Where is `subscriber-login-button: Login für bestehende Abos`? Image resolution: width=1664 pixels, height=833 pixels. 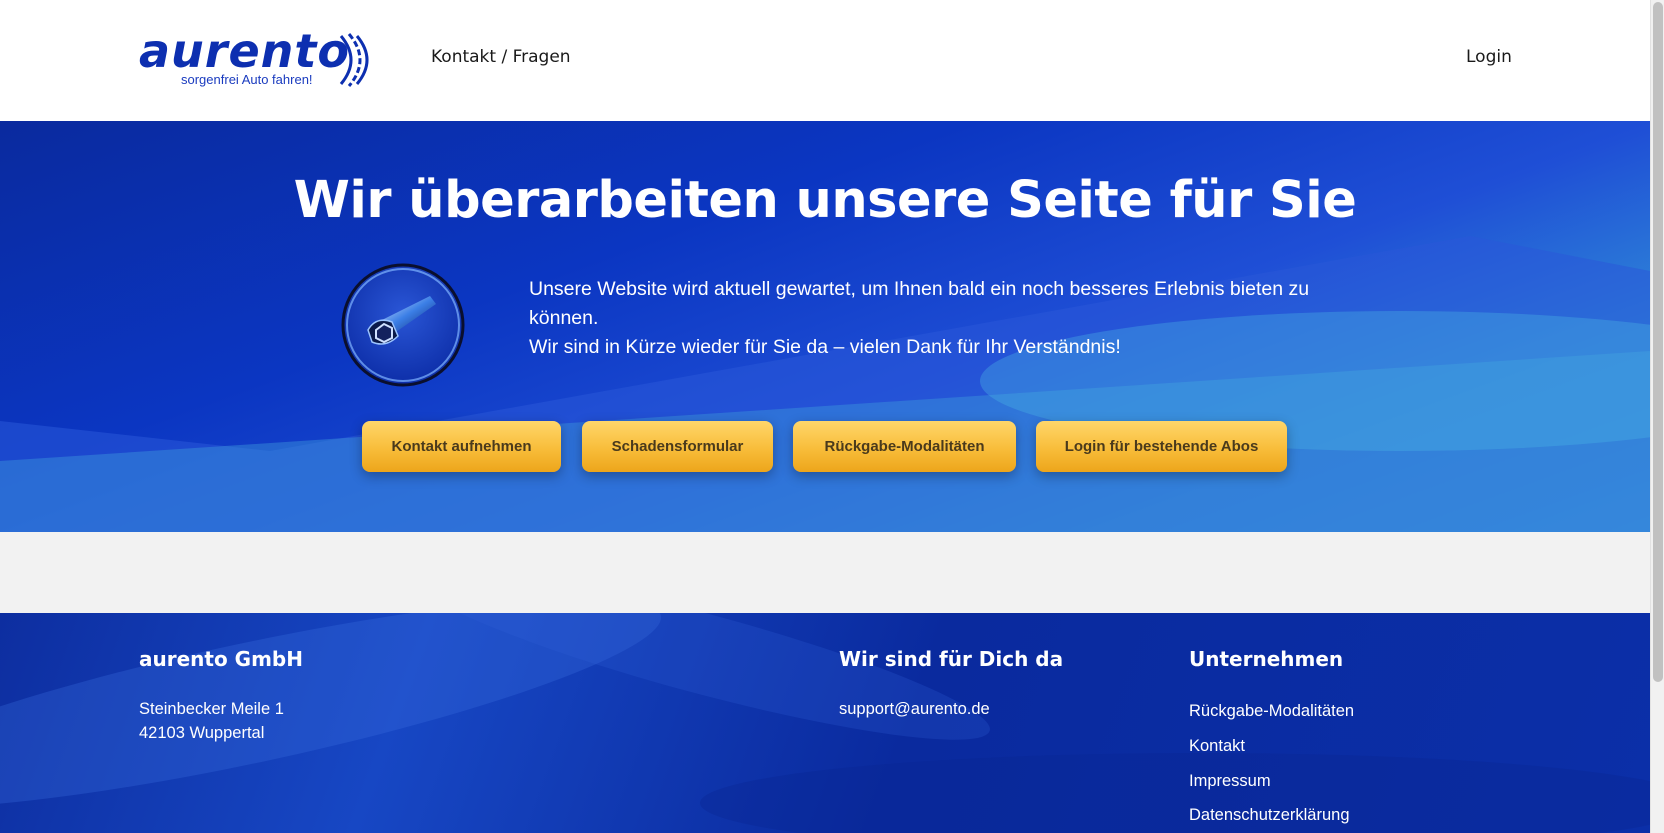 subscriber-login-button: Login für bestehende Abos is located at coordinates (1161, 446).